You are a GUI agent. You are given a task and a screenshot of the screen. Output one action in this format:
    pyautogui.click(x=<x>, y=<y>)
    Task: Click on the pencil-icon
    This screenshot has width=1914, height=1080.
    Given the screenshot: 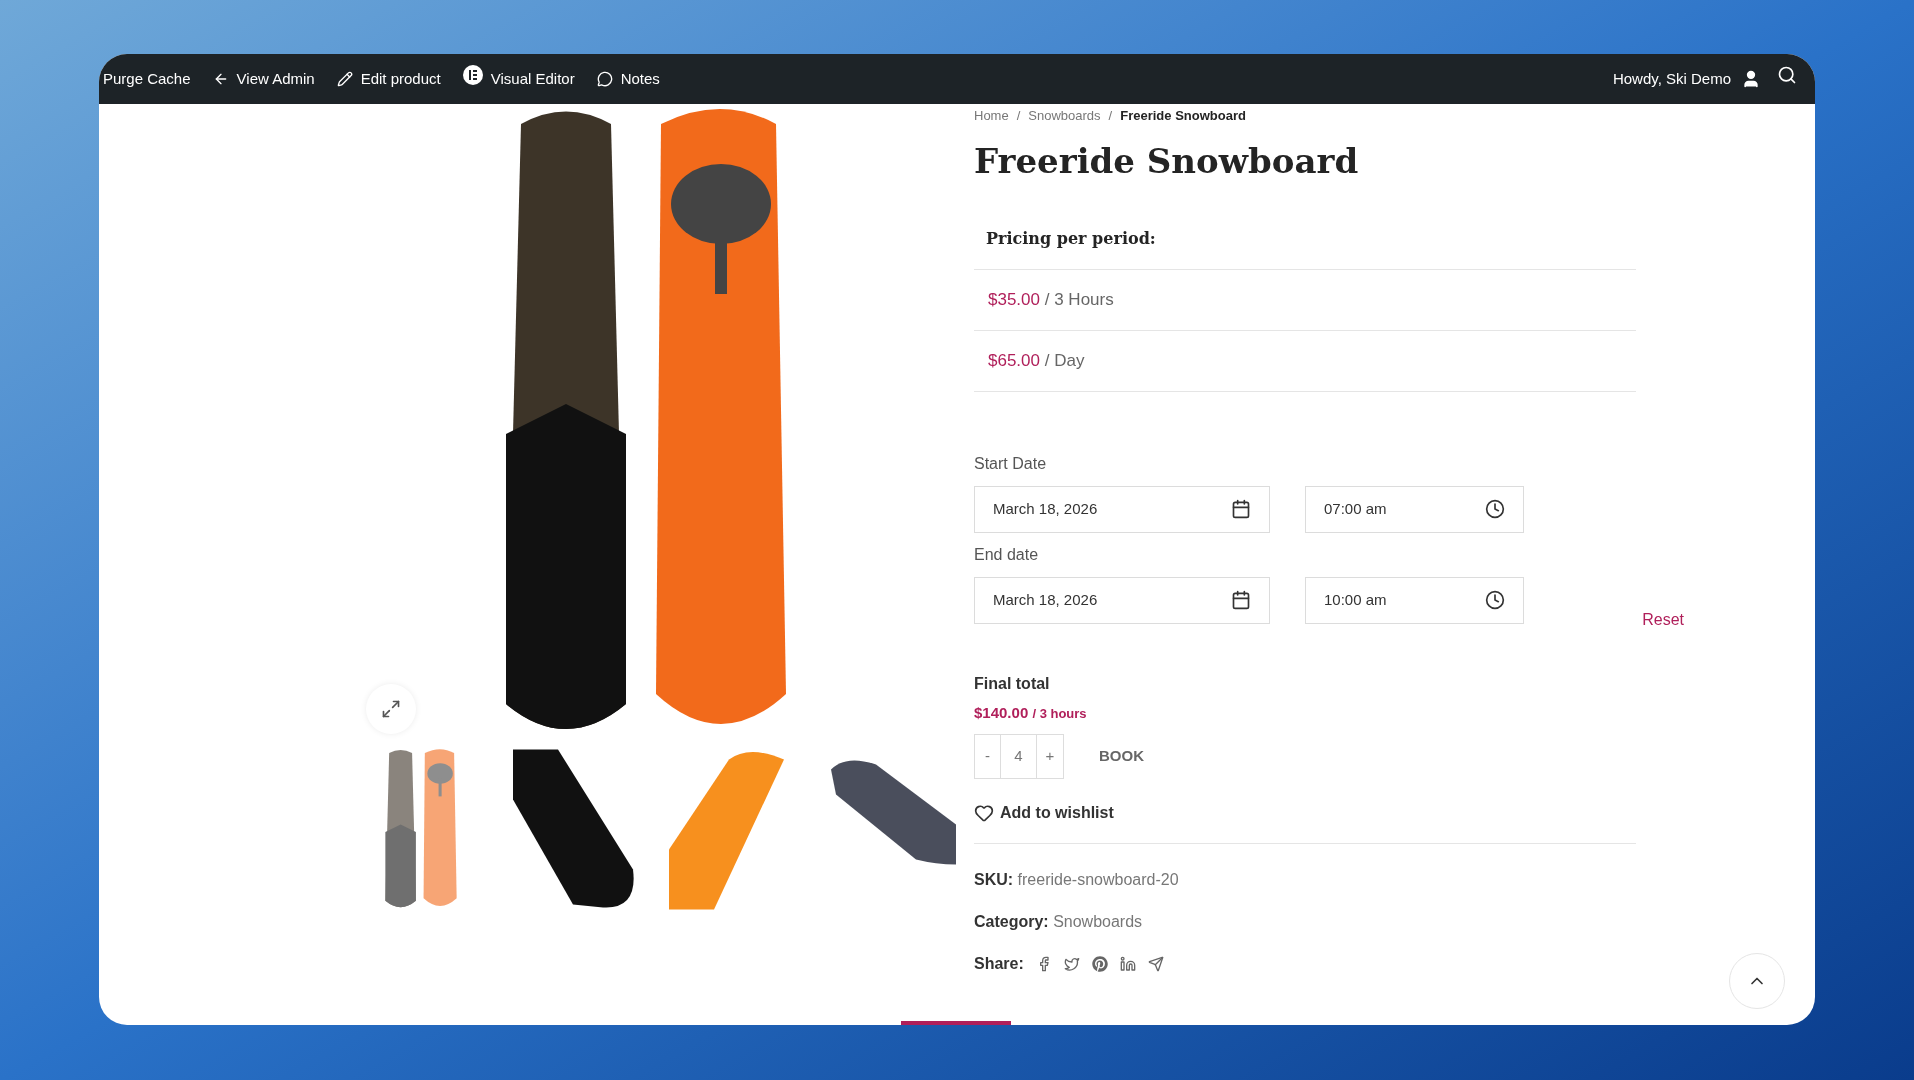 What is the action you would take?
    pyautogui.click(x=344, y=79)
    